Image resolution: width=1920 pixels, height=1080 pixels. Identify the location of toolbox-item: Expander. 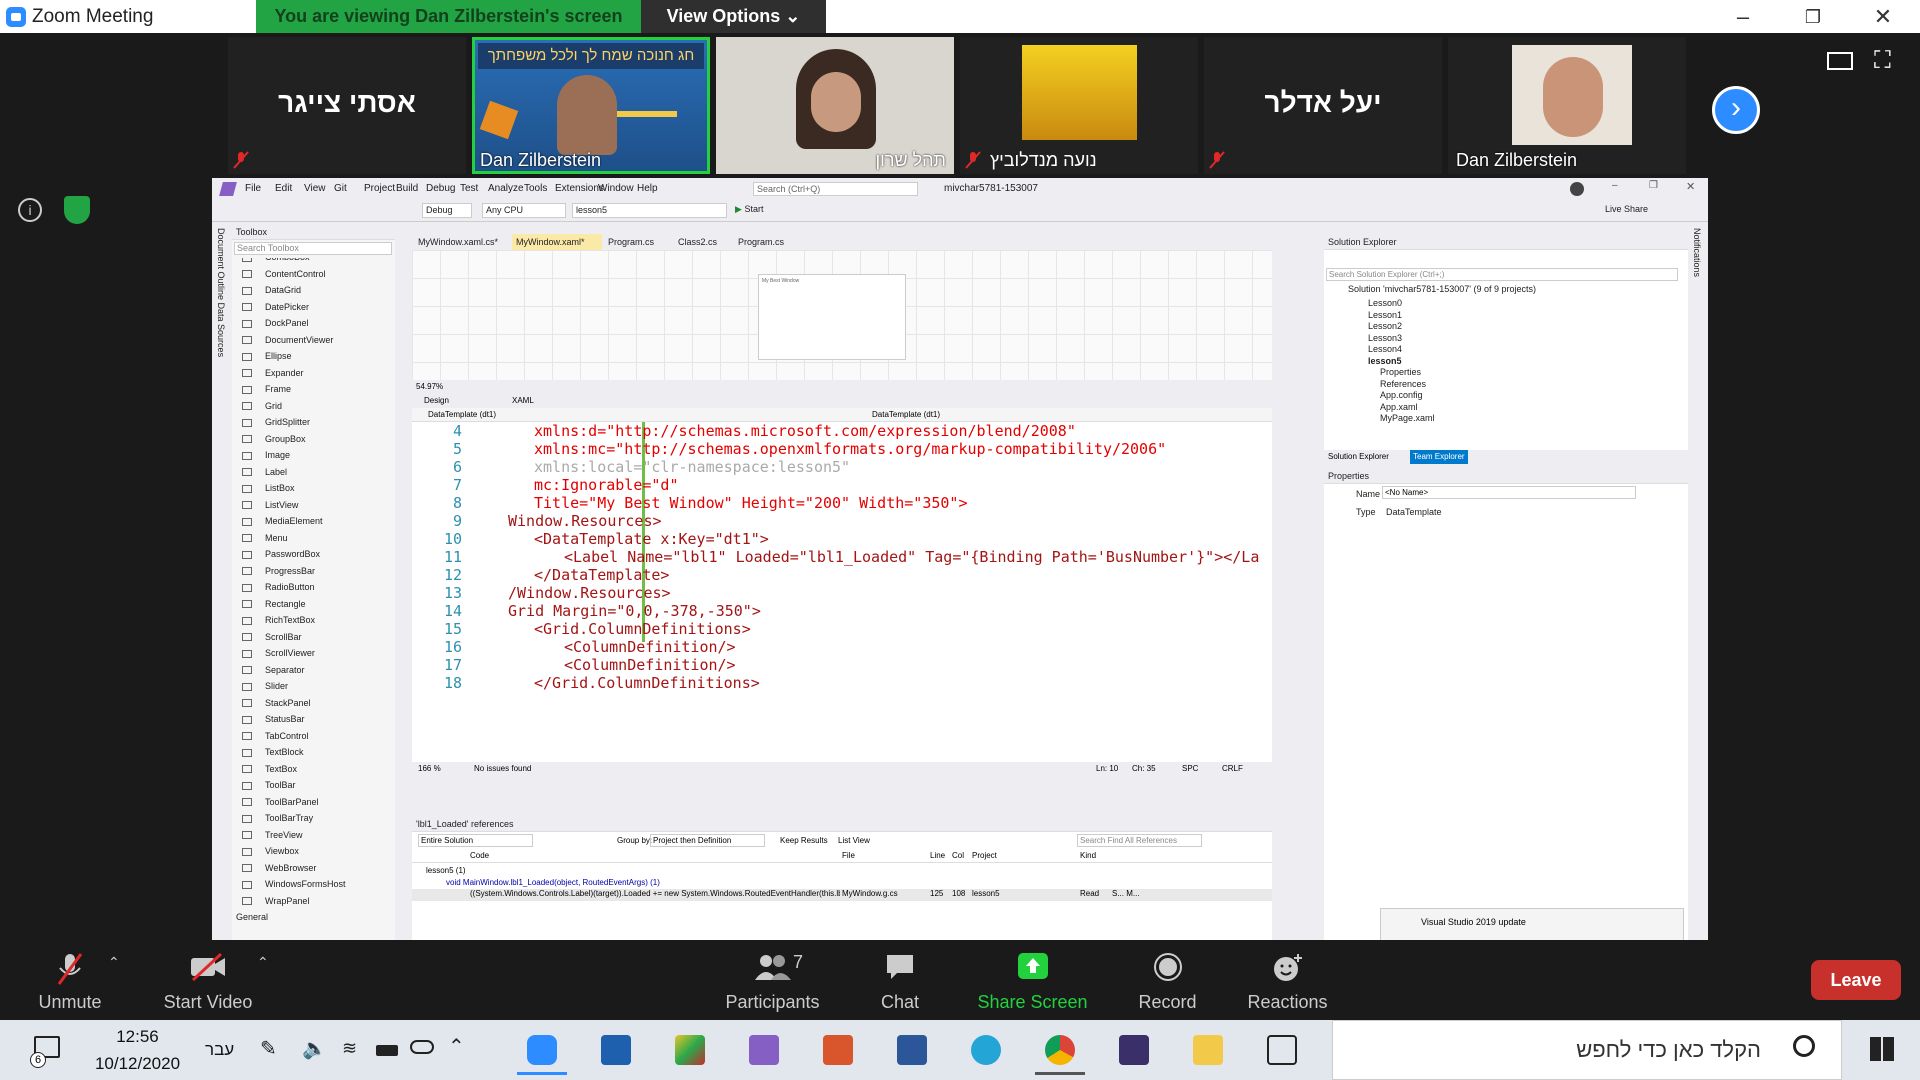
(273, 373).